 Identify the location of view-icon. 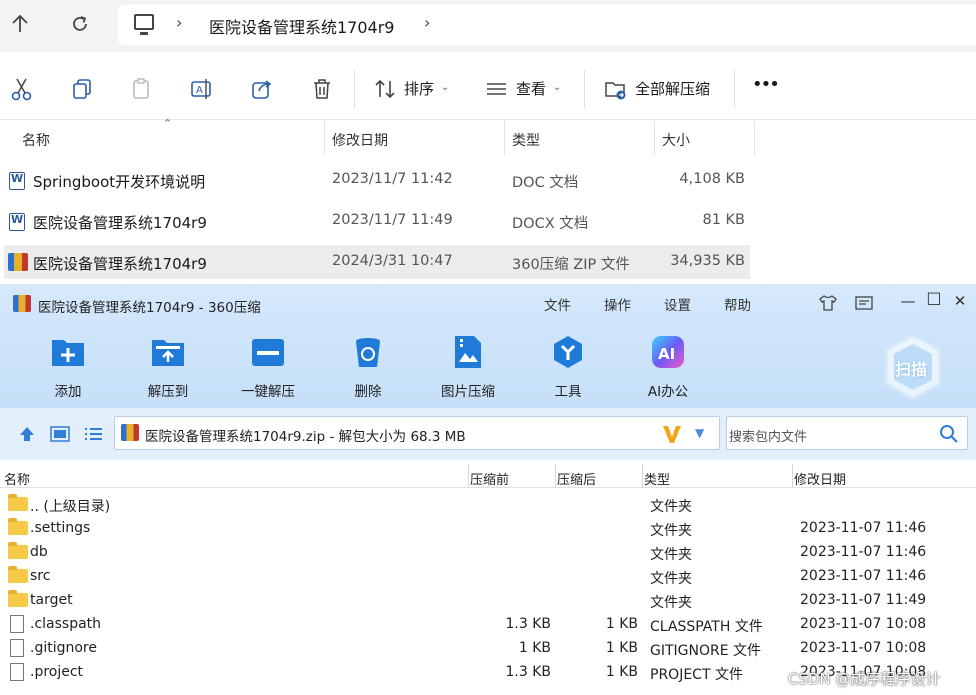
(497, 89).